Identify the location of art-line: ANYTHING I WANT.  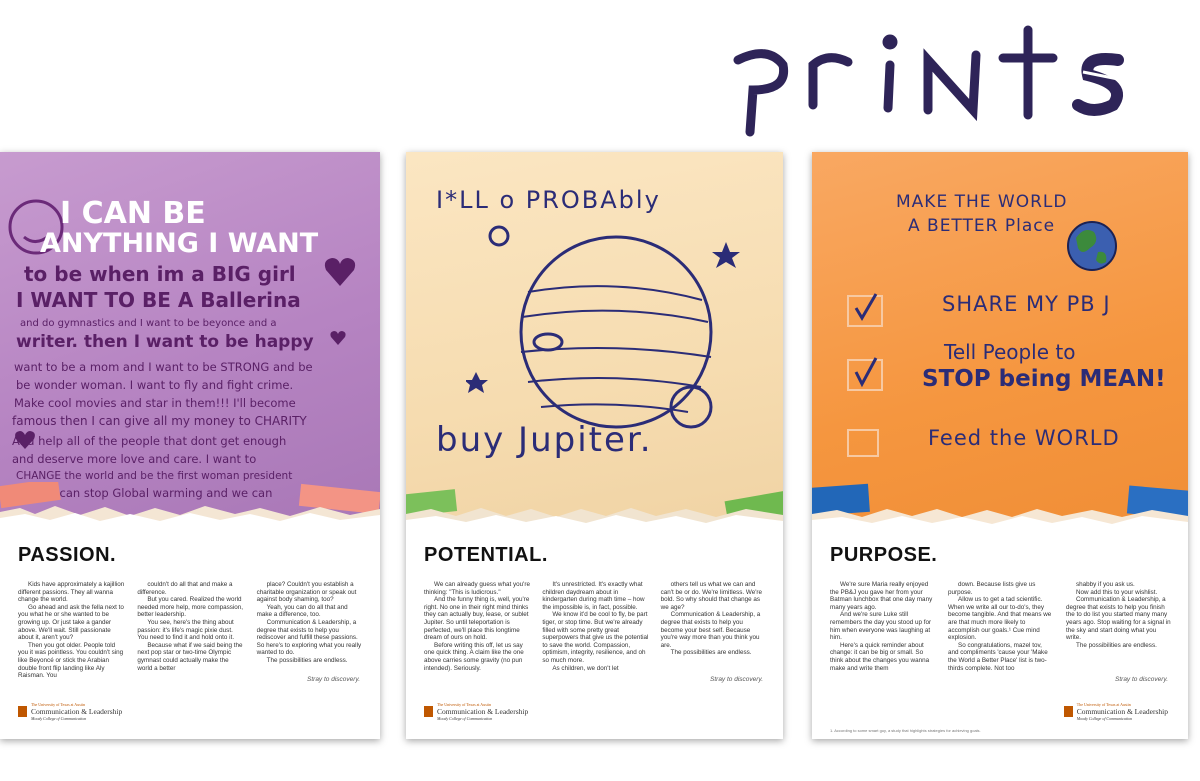
(179, 243).